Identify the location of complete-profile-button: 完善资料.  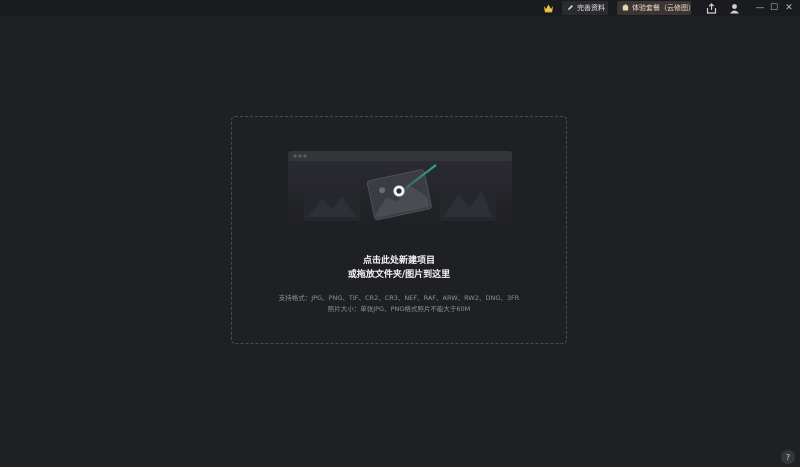
(585, 8).